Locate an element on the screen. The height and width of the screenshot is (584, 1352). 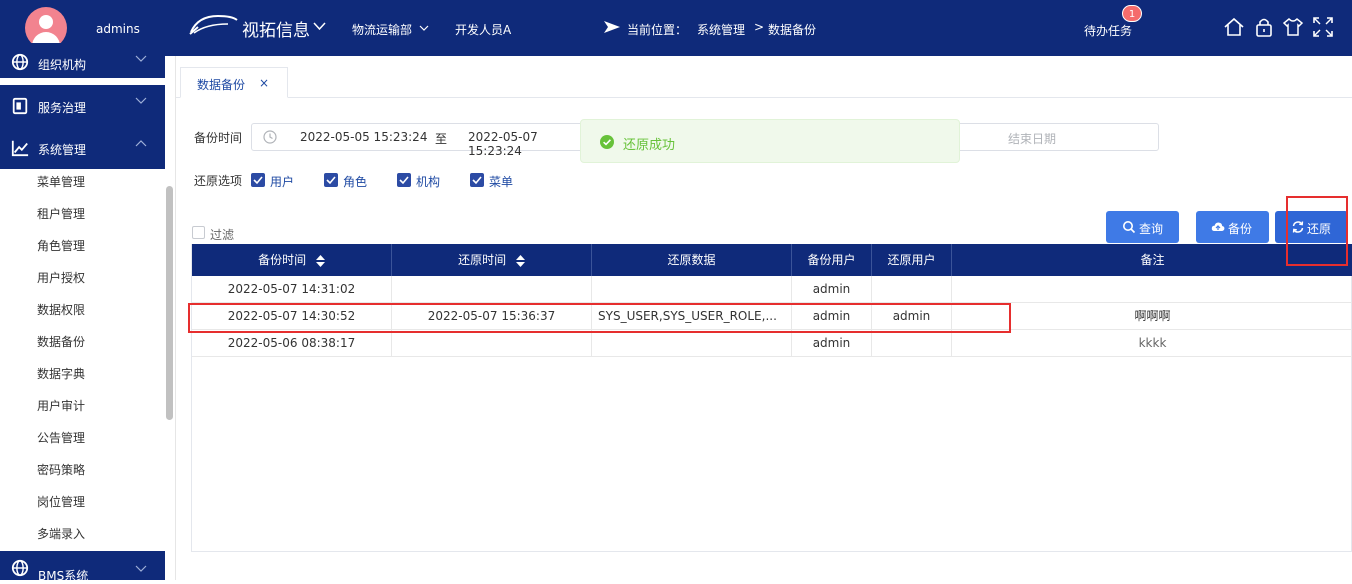
home-icon is located at coordinates (1234, 27).